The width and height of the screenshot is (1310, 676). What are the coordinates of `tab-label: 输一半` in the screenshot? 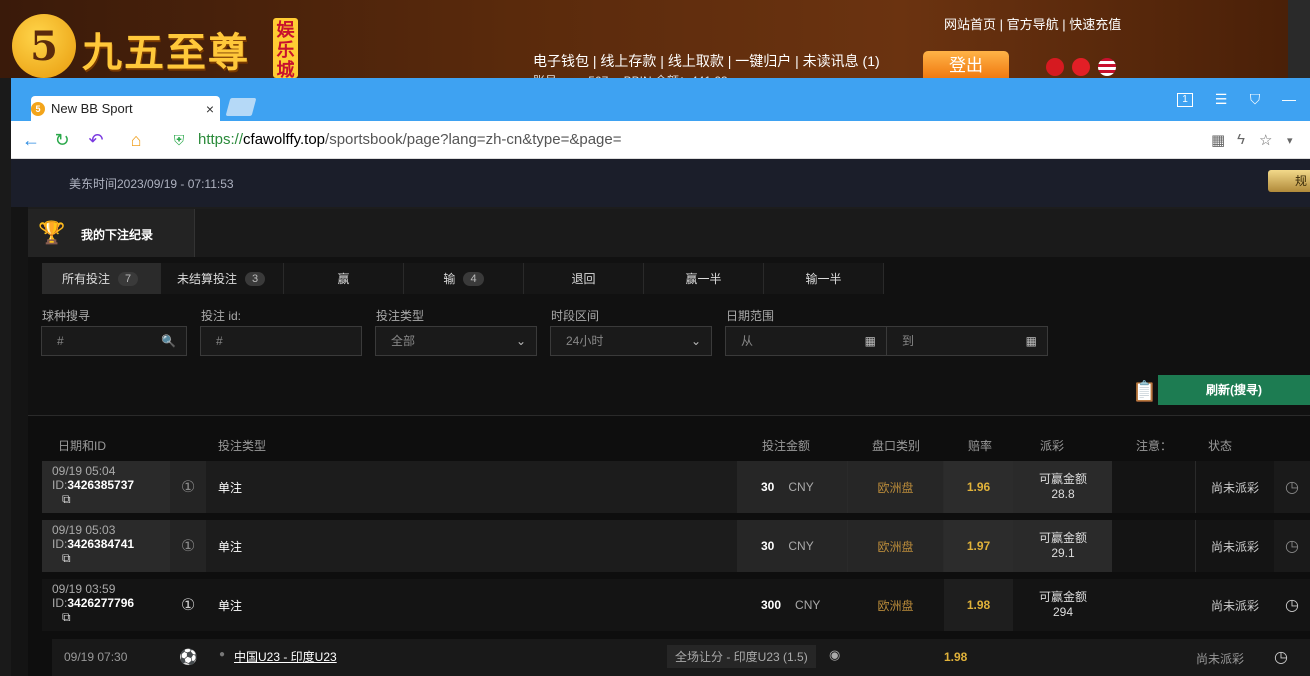 It's located at (823, 279).